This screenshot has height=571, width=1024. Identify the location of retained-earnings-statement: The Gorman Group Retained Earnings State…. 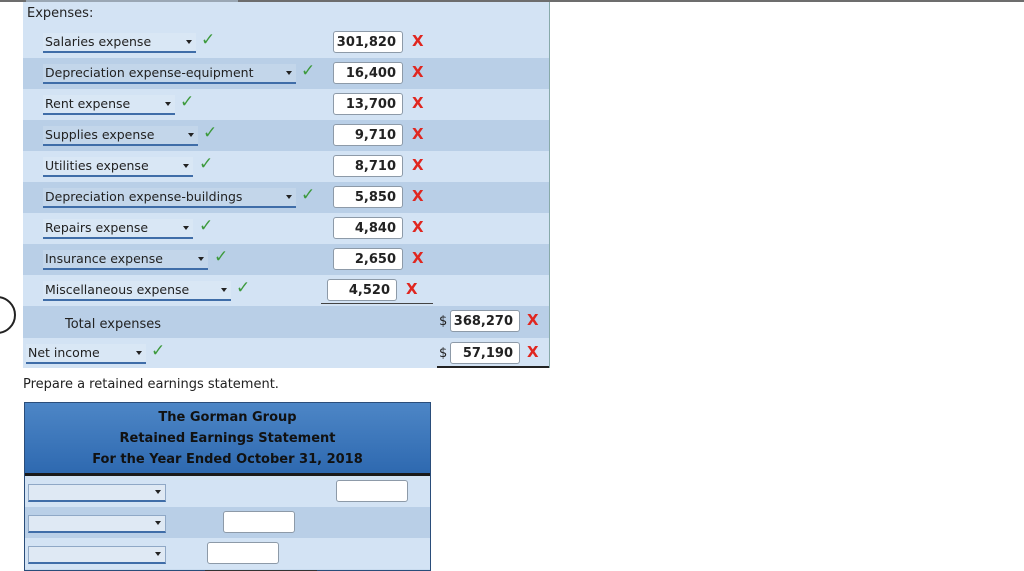
(227, 486).